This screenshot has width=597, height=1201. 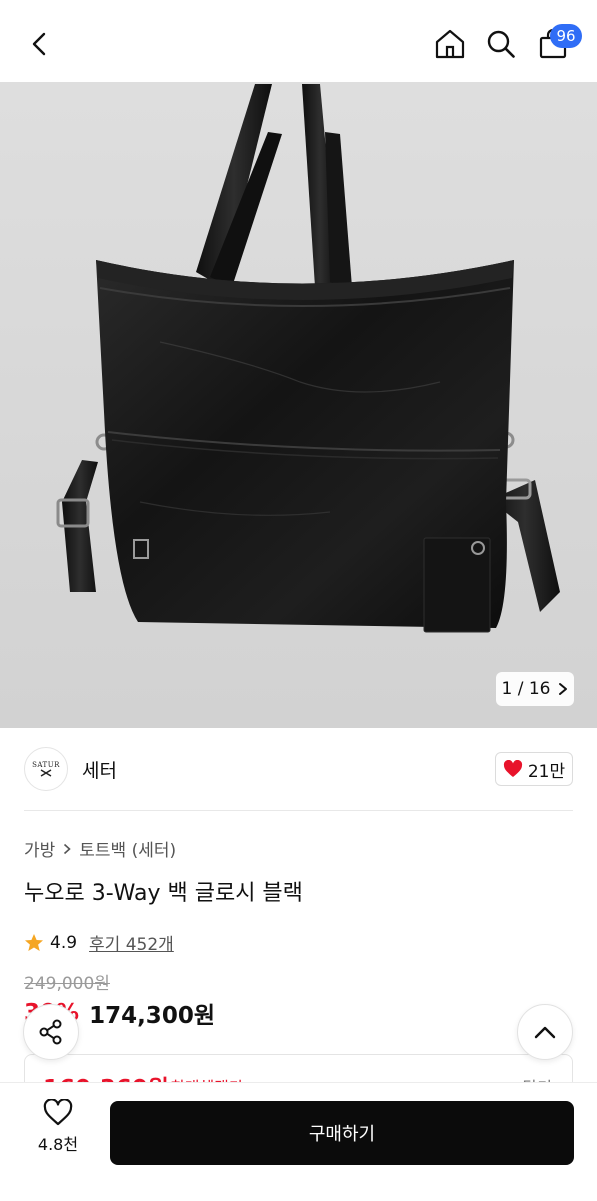 What do you see at coordinates (64, 942) in the screenshot?
I see `rating-value: 4.9` at bounding box center [64, 942].